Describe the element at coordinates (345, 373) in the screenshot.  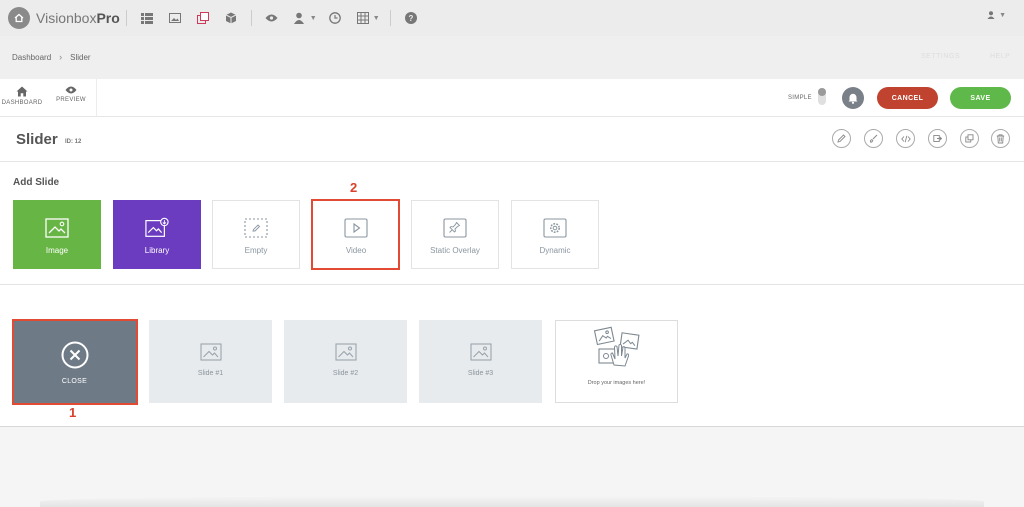
I see `slide-label: Slide #2` at that location.